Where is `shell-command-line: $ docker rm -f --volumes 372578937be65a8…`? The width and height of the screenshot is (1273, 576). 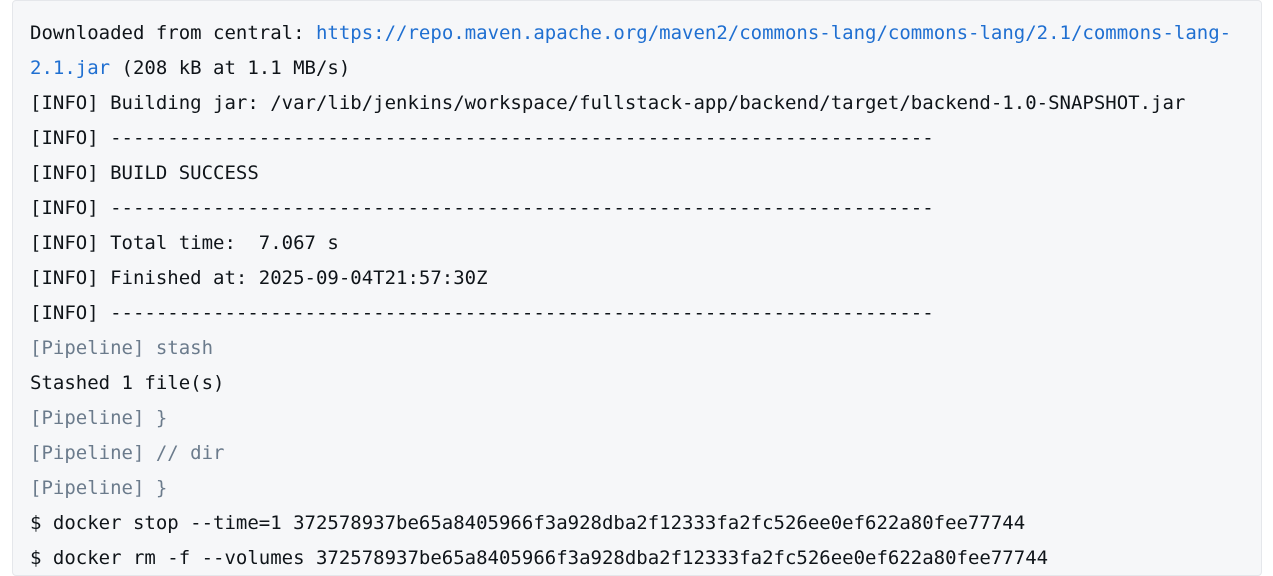
shell-command-line: $ docker rm -f --volumes 372578937be65a8… is located at coordinates (539, 558).